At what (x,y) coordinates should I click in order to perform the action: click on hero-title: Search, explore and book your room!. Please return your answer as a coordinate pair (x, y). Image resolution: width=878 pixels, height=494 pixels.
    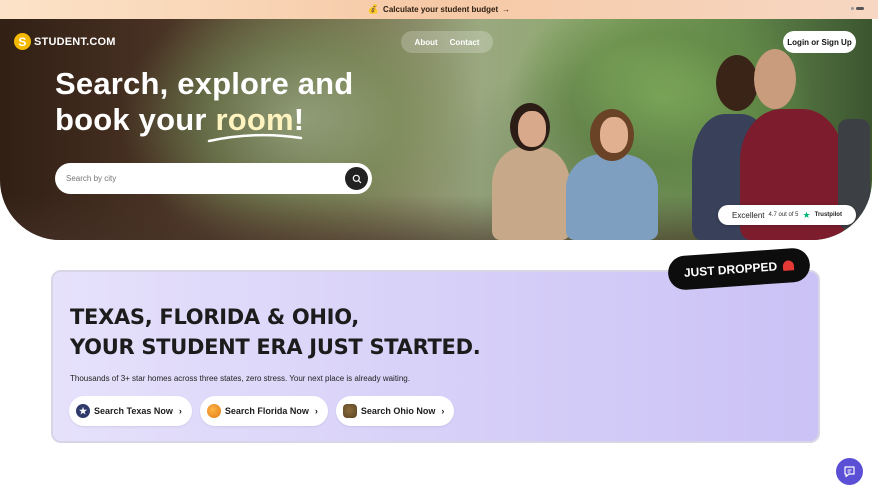
    Looking at the image, I should click on (204, 101).